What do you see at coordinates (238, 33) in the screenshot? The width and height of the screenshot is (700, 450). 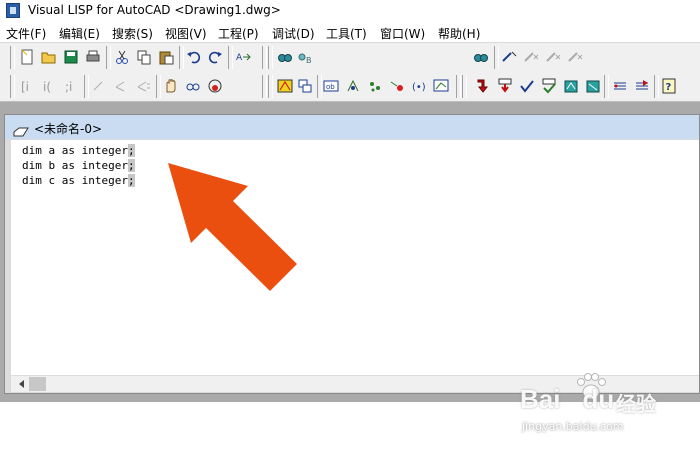 I see `menu-project: 工程(P)` at bounding box center [238, 33].